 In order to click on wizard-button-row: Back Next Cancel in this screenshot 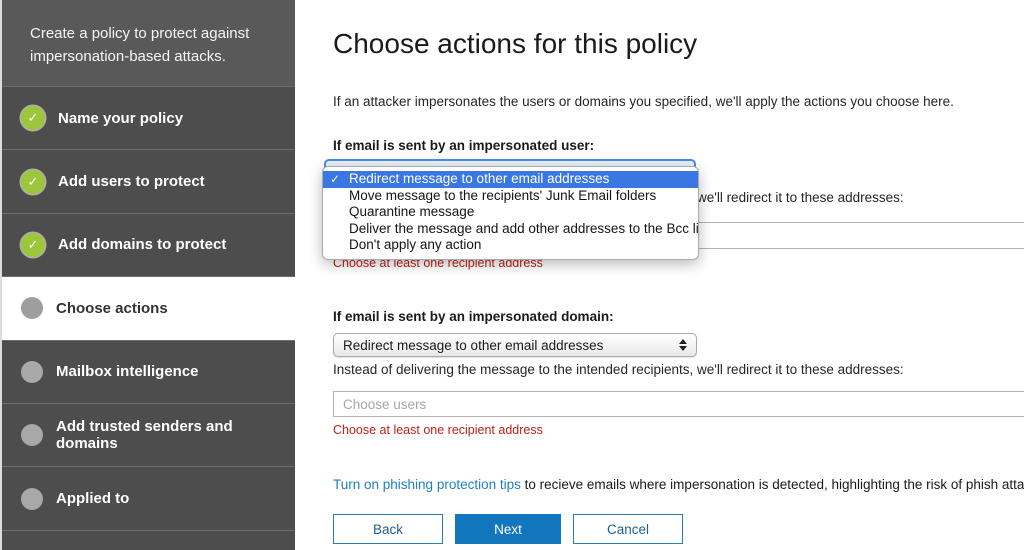, I will do `click(508, 529)`.